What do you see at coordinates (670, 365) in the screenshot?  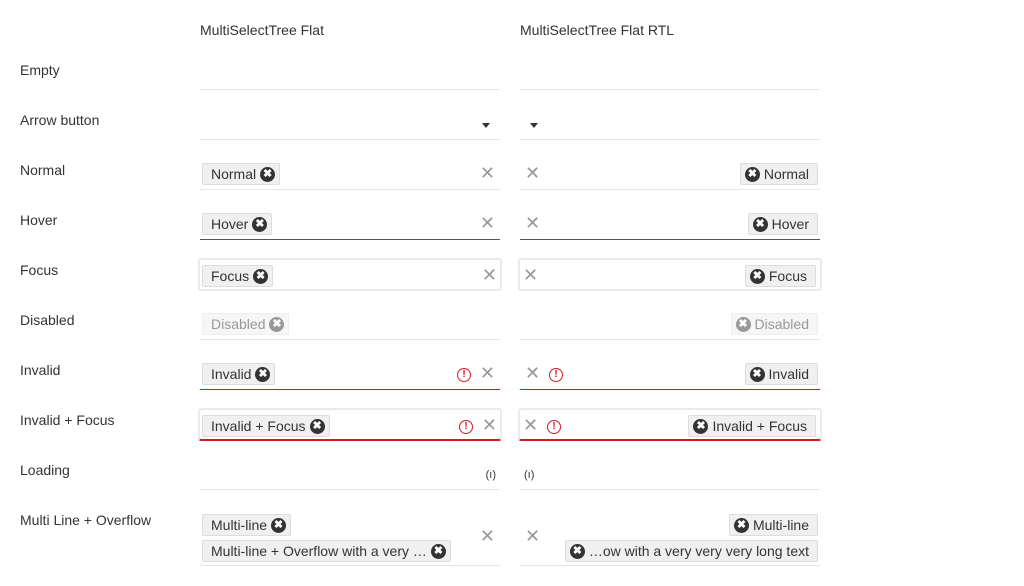 I see `rtl-multiselecttree-invalid: Invalid ✖ ✕!` at bounding box center [670, 365].